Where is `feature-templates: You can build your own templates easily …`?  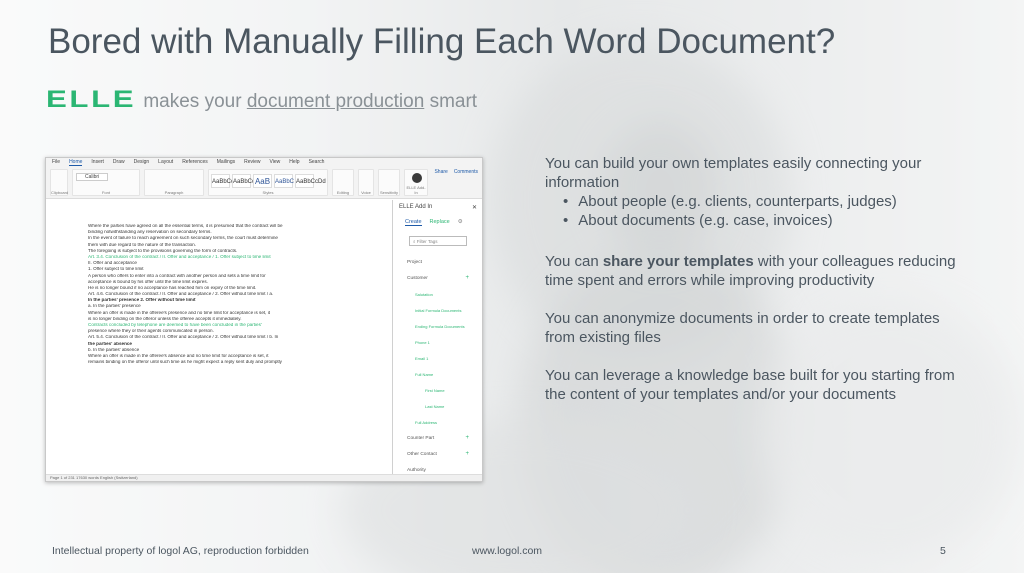
feature-templates: You can build your own templates easily … is located at coordinates (733, 173).